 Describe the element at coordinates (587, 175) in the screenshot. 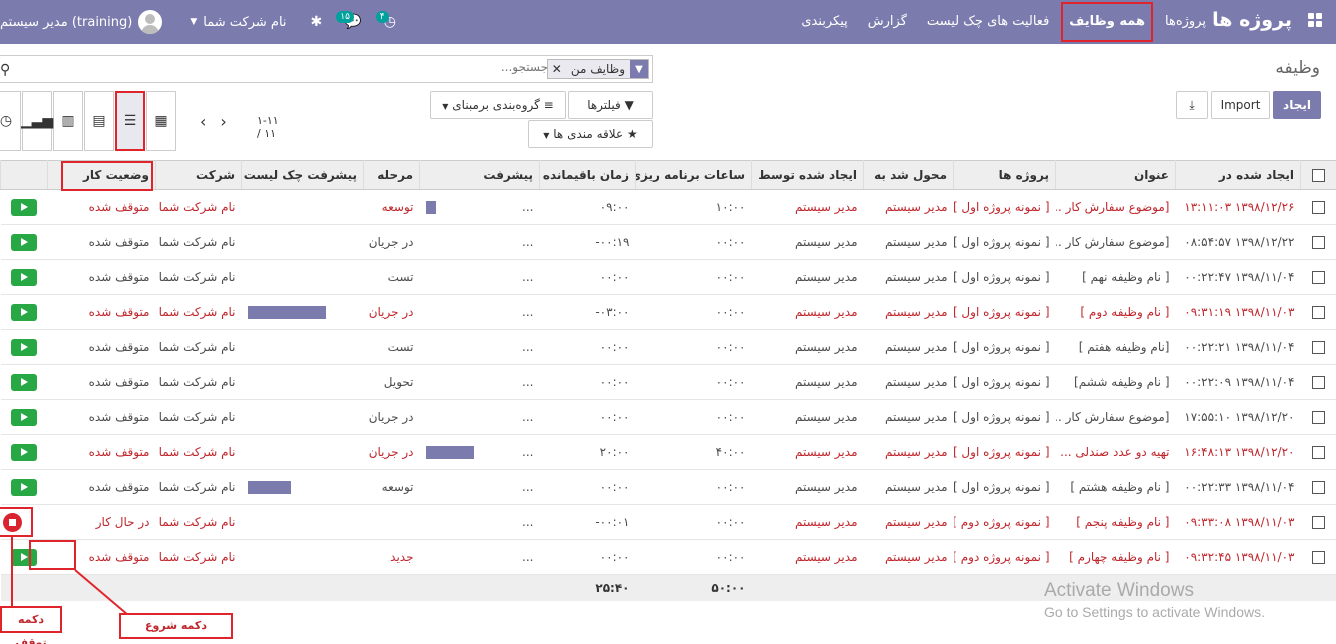

I see `col-remaining-time: زمان باقیمانده` at that location.